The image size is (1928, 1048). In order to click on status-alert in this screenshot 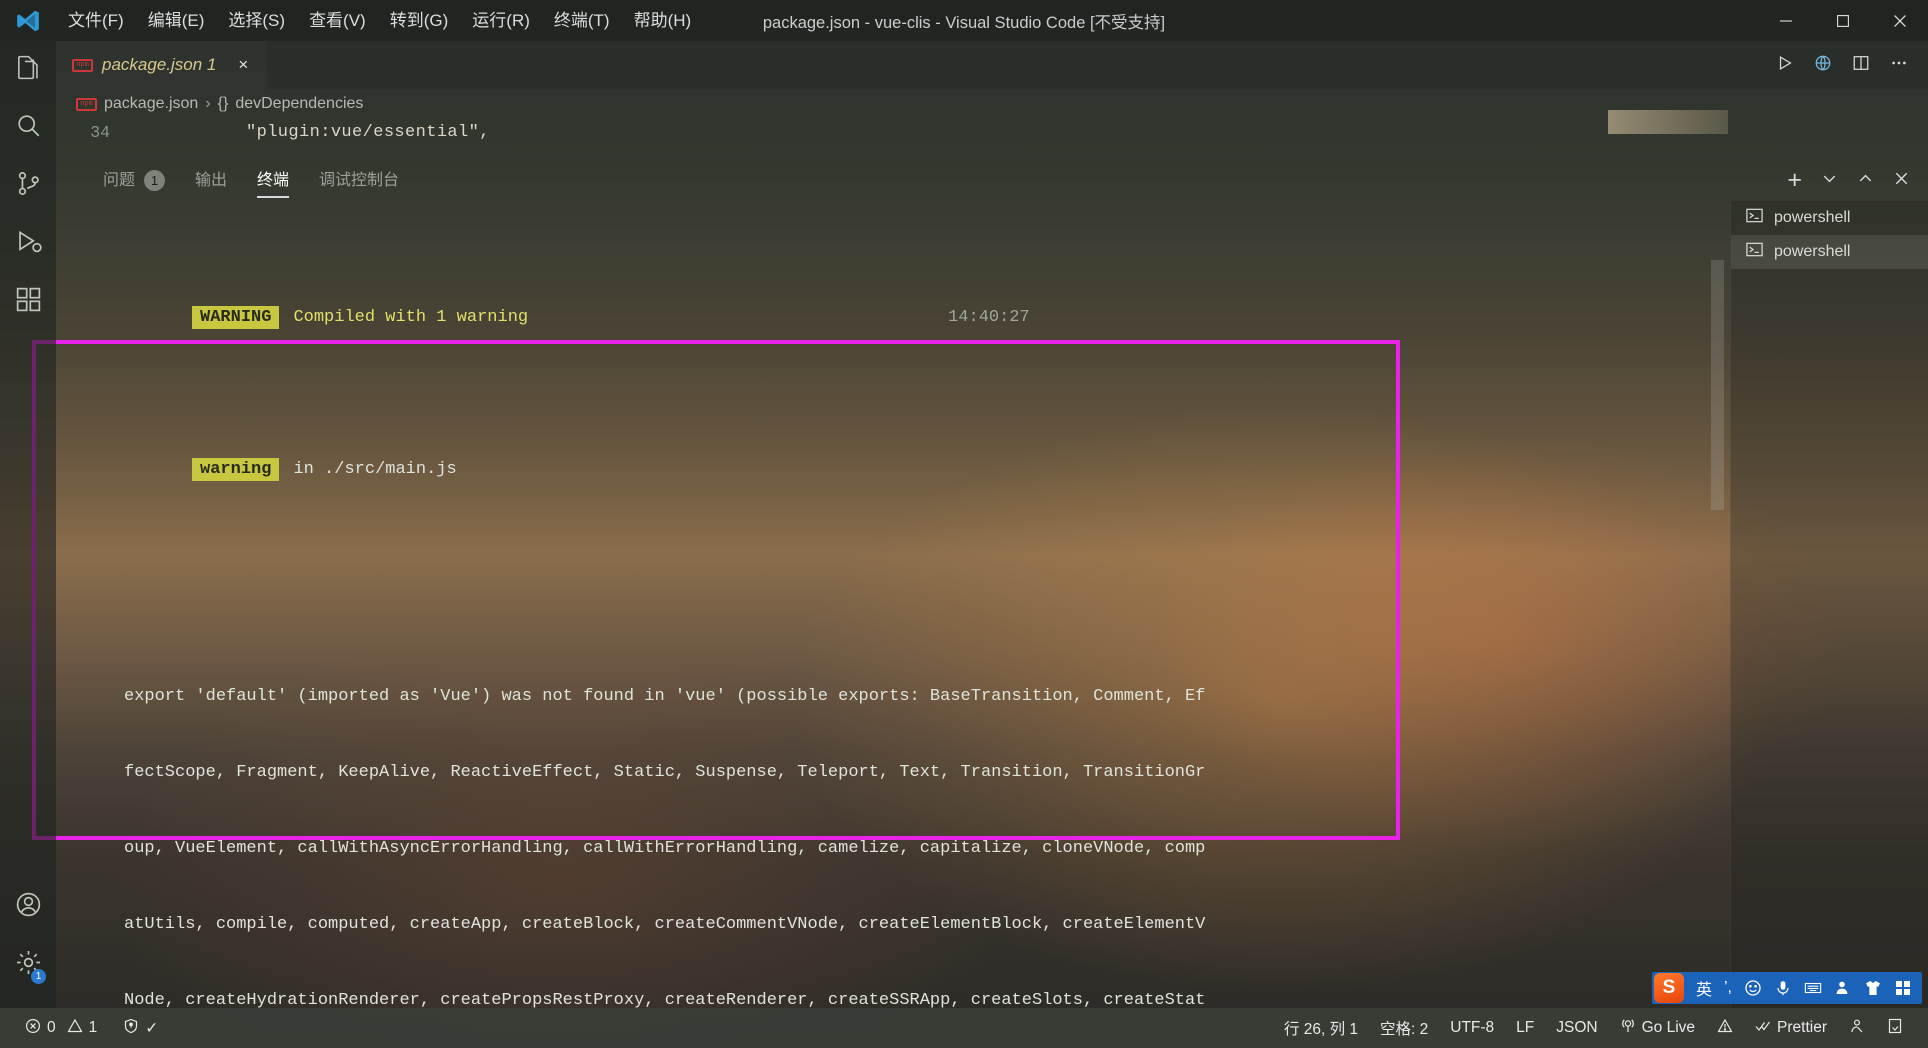, I will do `click(1725, 1028)`.